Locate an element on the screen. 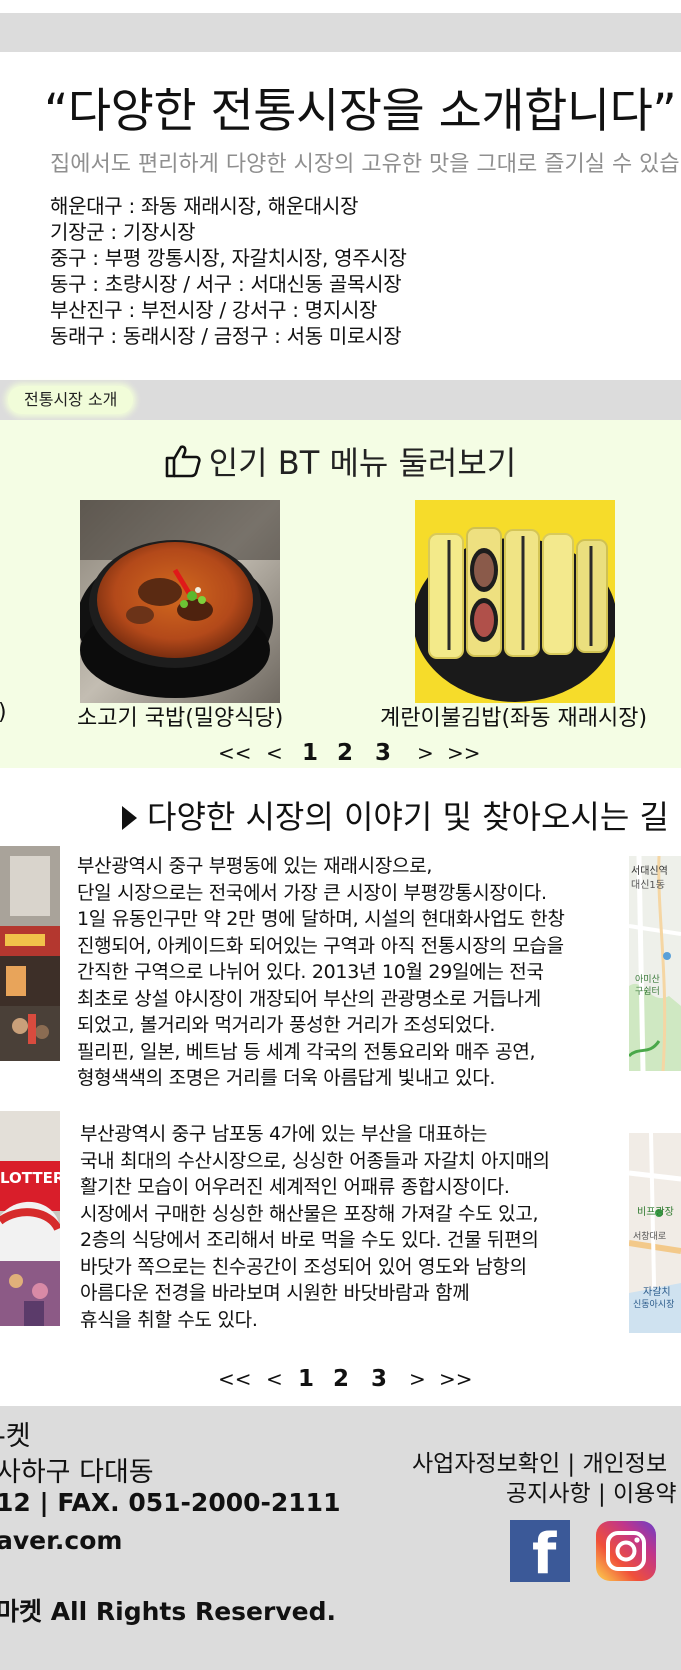 The width and height of the screenshot is (681, 1670). story-line: 필리핀, 일본, 베트남 등 세계 각국의 전통요리와 매주 공연, is located at coordinates (306, 1051).